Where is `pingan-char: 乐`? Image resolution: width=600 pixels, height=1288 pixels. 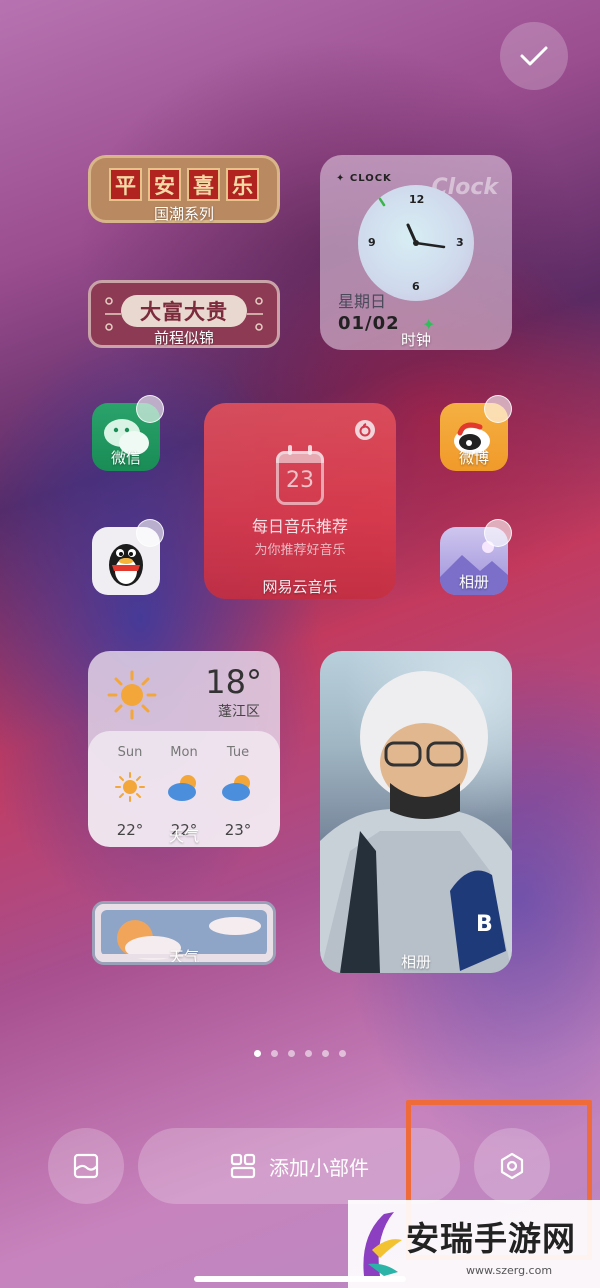 pingan-char: 乐 is located at coordinates (242, 184).